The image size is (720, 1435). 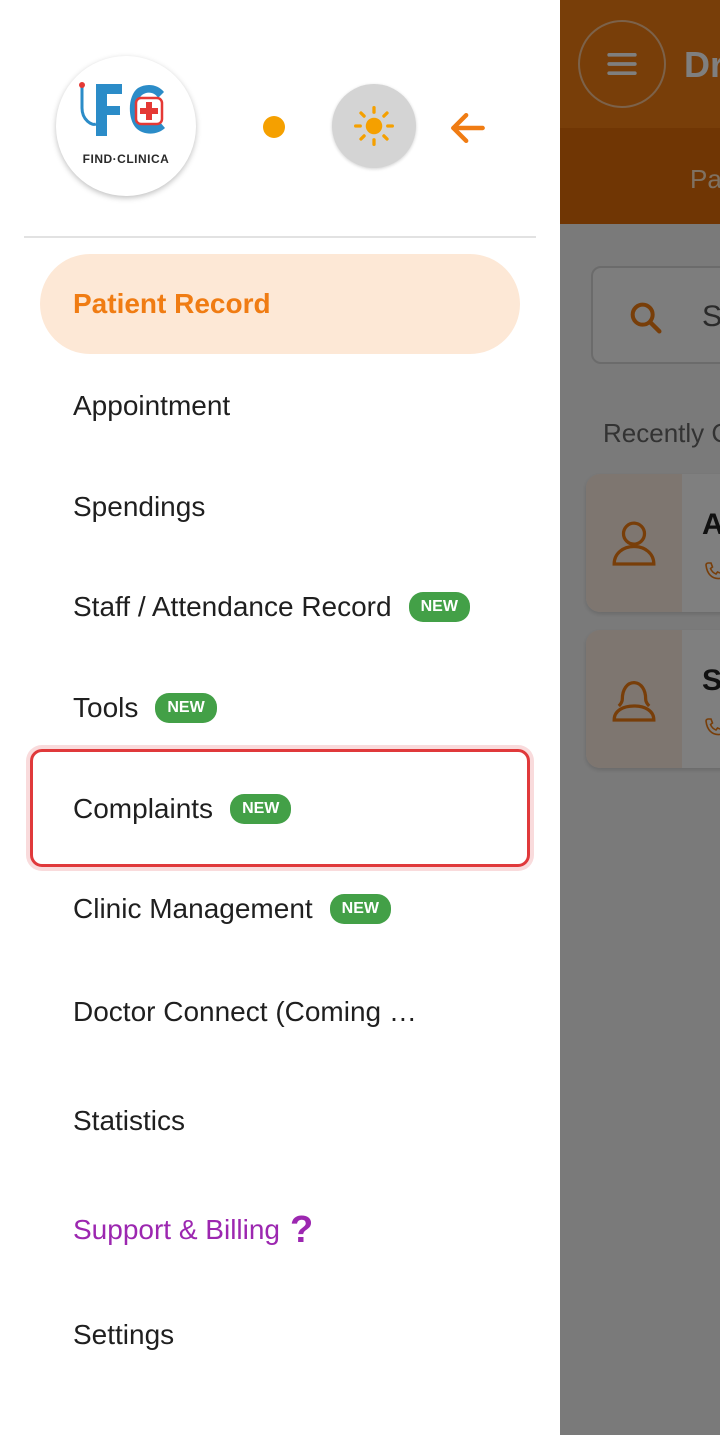 I want to click on menu-item-support-billing: Support & Billing ?, so click(x=280, y=1230).